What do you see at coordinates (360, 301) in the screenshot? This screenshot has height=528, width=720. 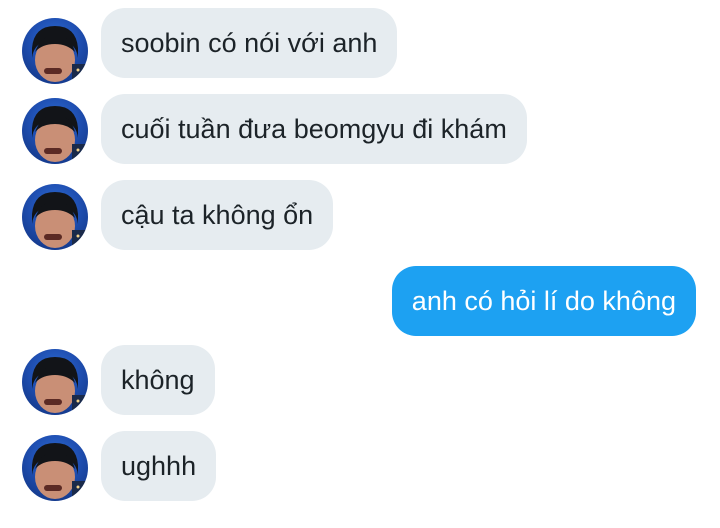 I see `message-row: anh có hỏi lí do không` at bounding box center [360, 301].